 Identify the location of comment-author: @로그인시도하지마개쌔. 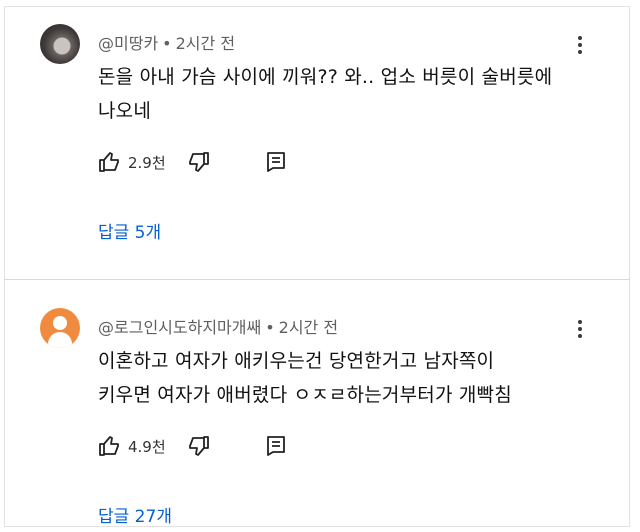
(179, 327).